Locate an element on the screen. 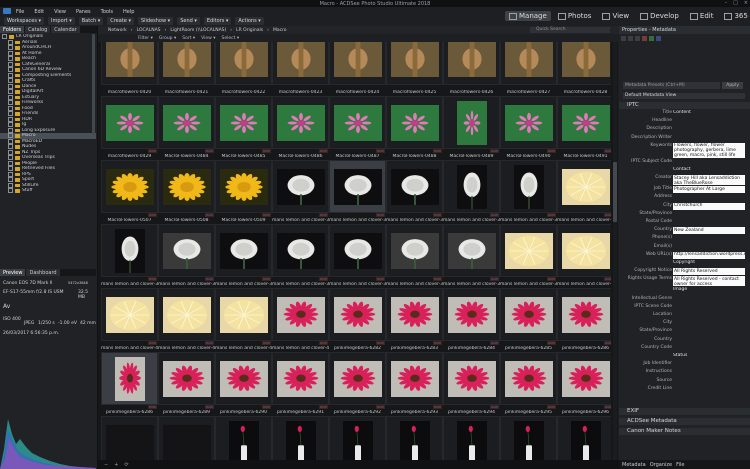 This screenshot has height=469, width=750. thumbnail: RAW MacroFlowers-0490 is located at coordinates (528, 128).